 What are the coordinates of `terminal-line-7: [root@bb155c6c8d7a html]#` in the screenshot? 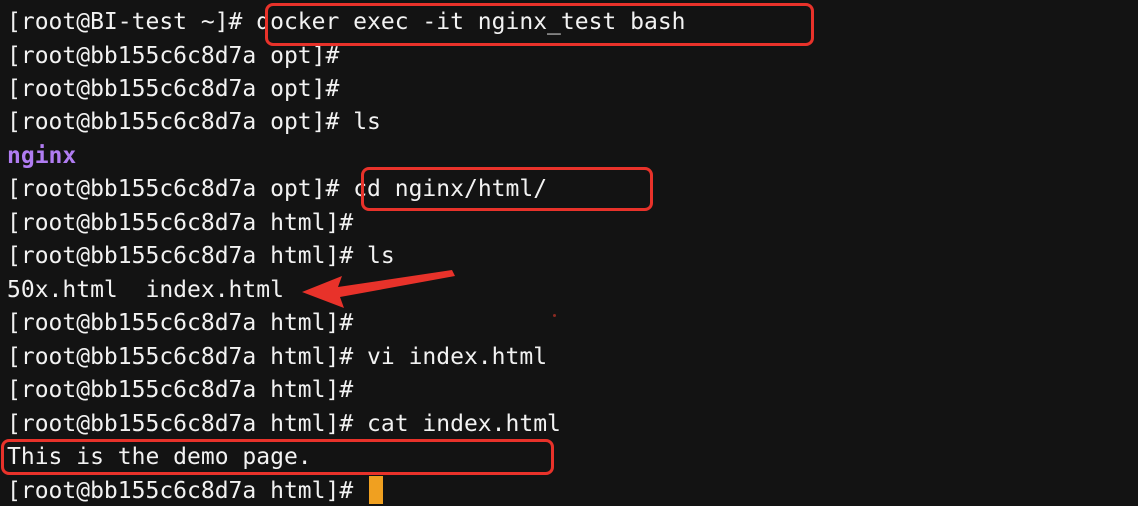 It's located at (180, 223).